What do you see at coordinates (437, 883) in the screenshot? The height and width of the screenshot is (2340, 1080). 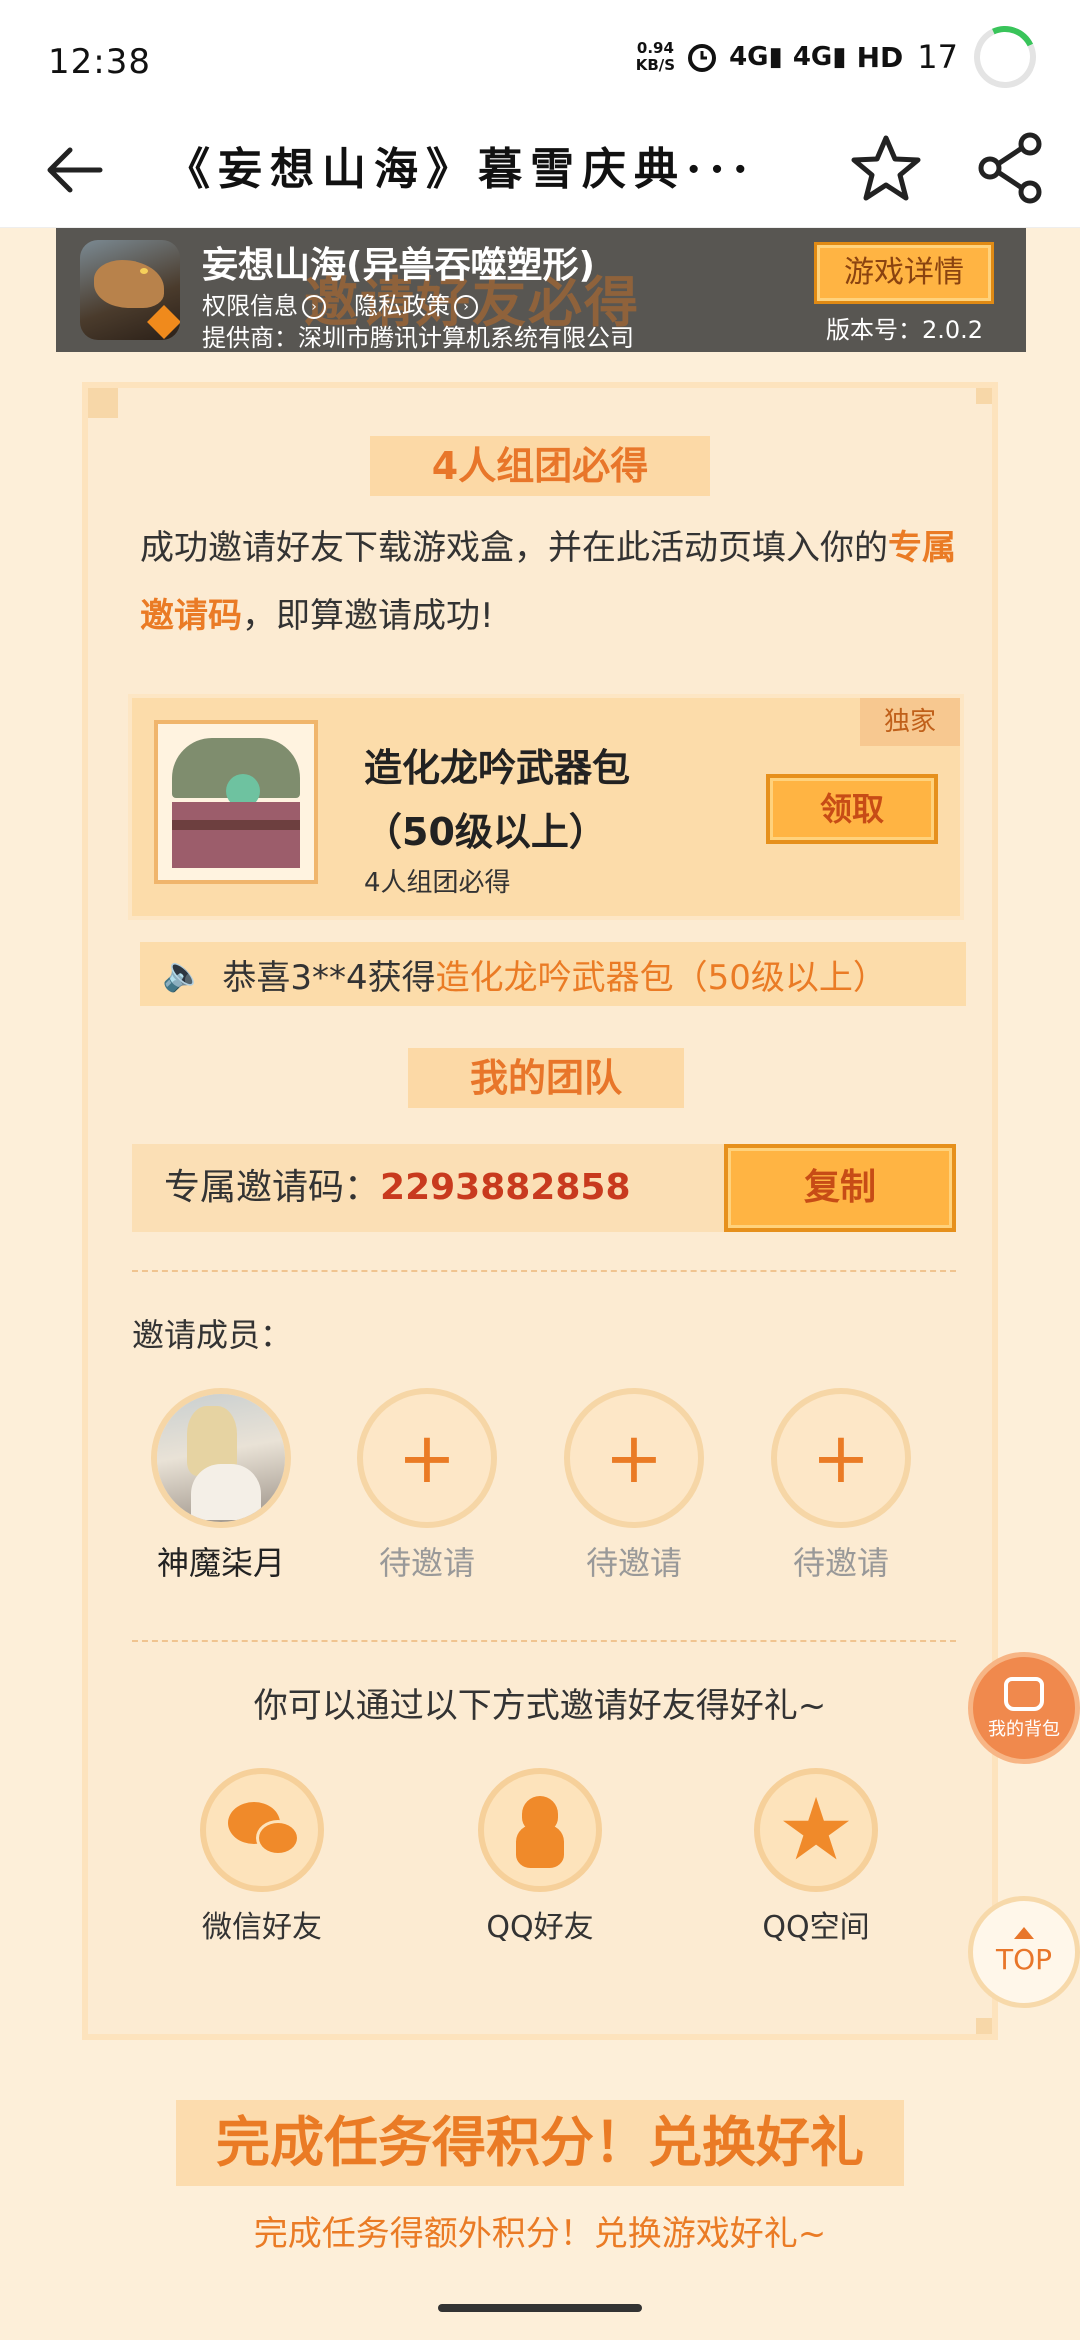 I see `reward-condition: 4人组团必得` at bounding box center [437, 883].